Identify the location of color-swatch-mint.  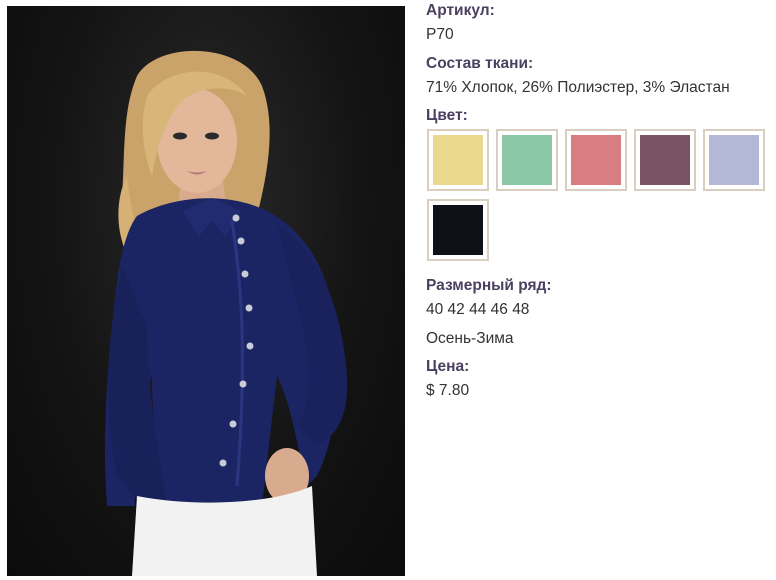
(527, 160).